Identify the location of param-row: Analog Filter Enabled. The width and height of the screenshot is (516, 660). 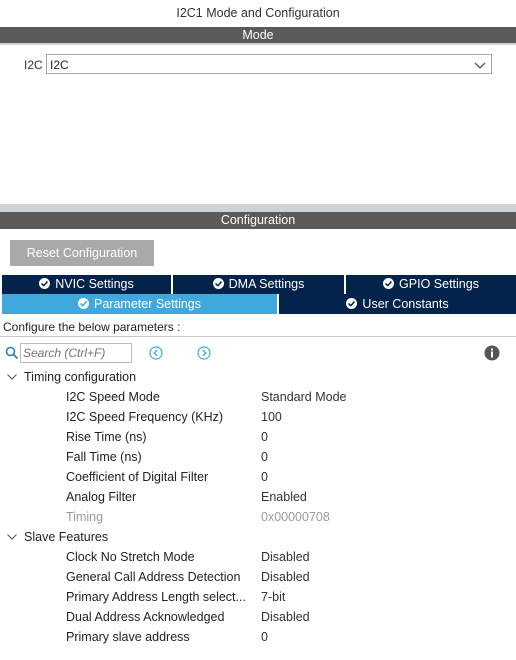
(258, 497).